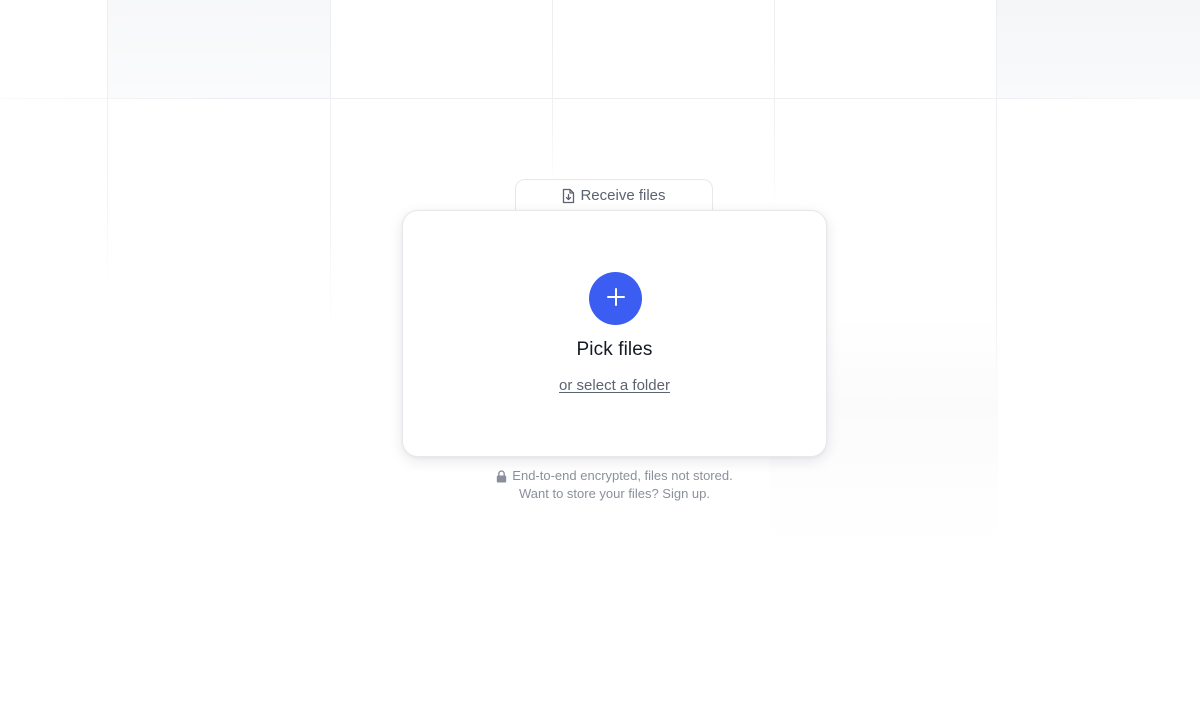 The image size is (1200, 727). Describe the element at coordinates (614, 494) in the screenshot. I see `signup-link: Want to store your files? Sign up.` at that location.